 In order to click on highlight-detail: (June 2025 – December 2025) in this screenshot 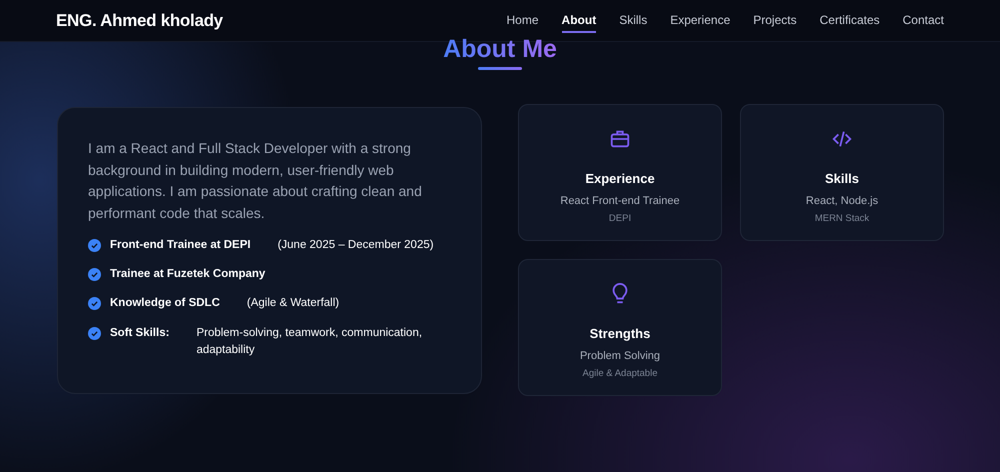, I will do `click(356, 245)`.